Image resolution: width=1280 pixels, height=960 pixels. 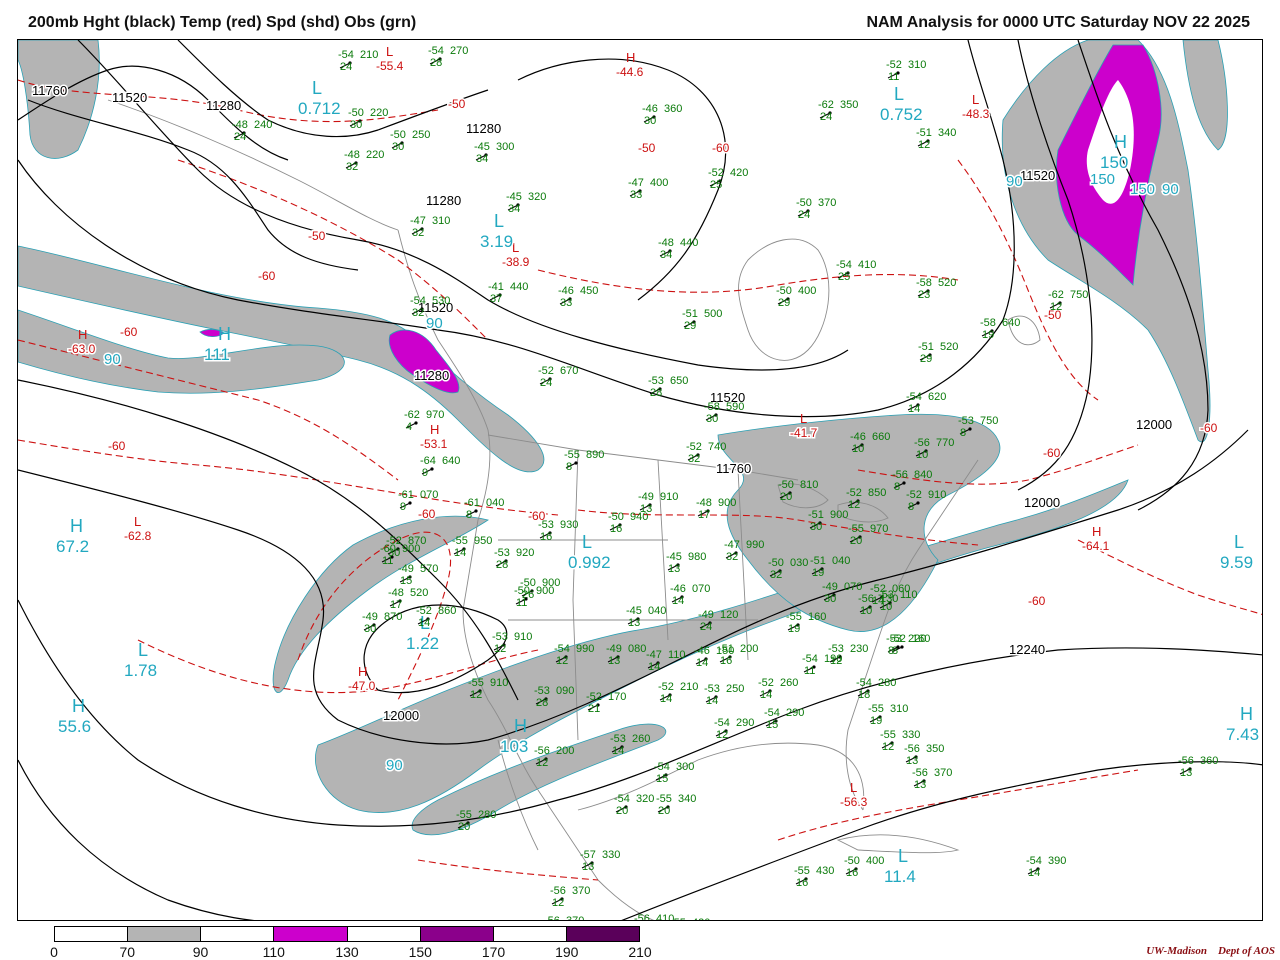 What do you see at coordinates (1209, 761) in the screenshot?
I see `obs-height: 360` at bounding box center [1209, 761].